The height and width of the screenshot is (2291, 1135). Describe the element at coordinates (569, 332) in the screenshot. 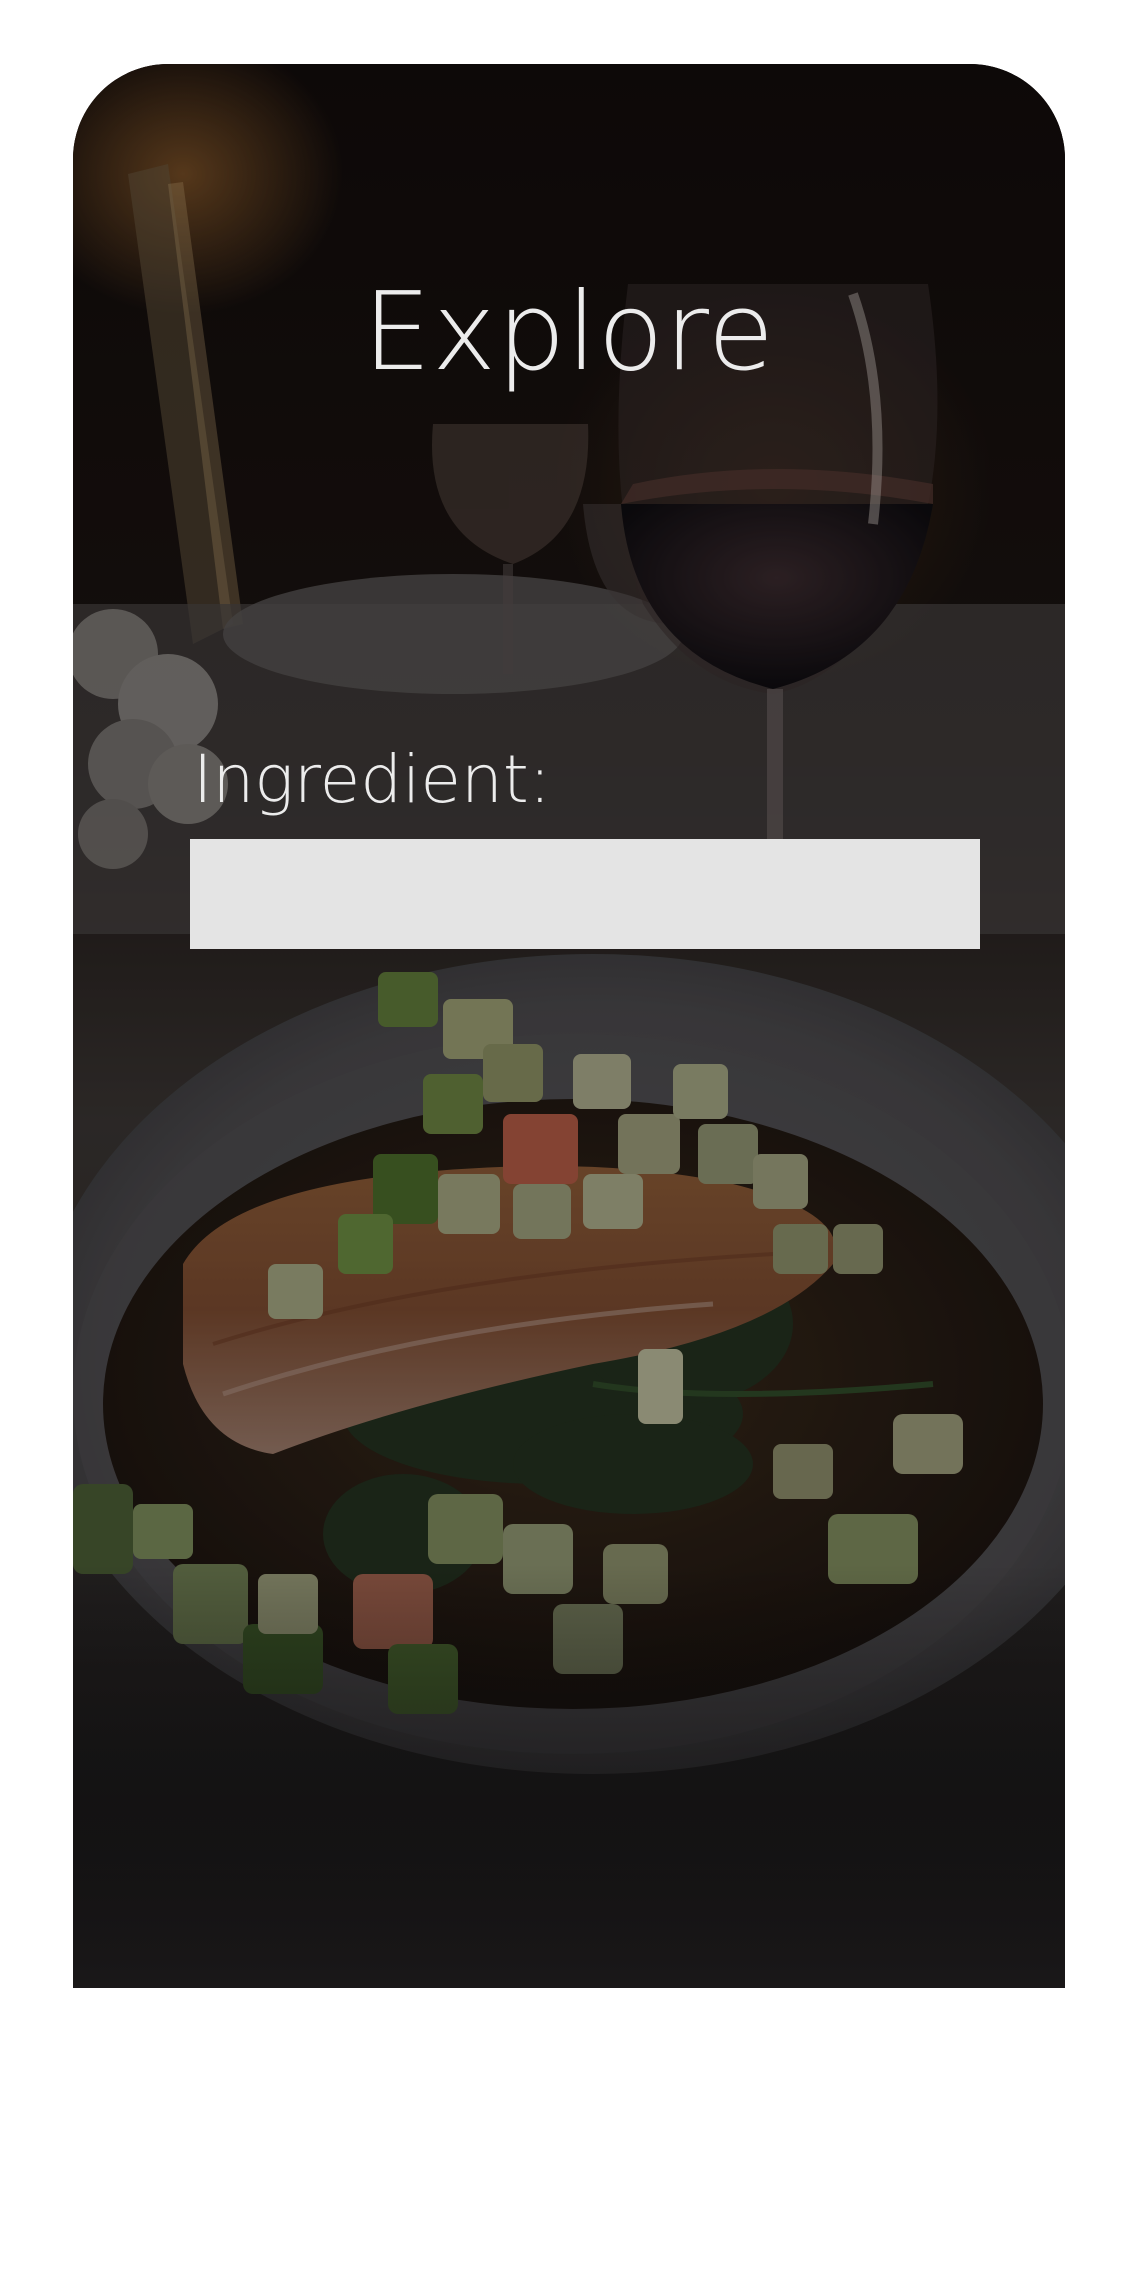

I see `page-title: Explore` at that location.